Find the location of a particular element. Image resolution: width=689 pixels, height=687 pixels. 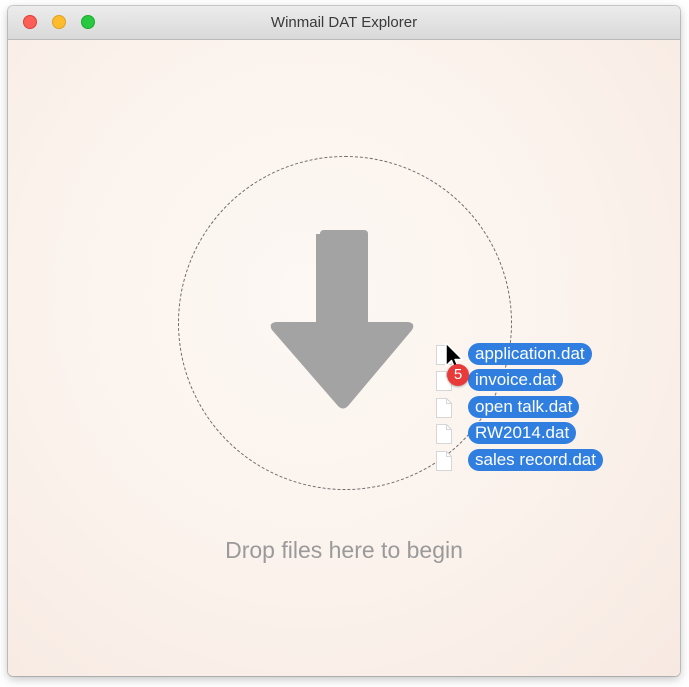

file-name-label: open talk.dat is located at coordinates (524, 407).